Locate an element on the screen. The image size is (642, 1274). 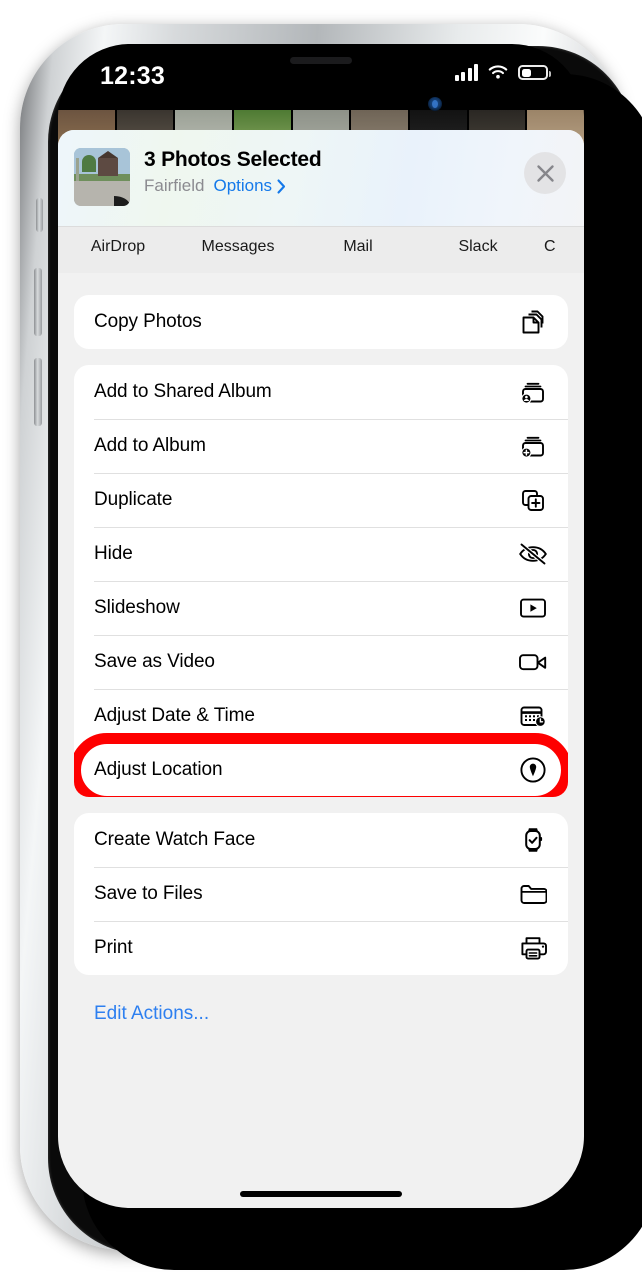
signal-bars-icon is located at coordinates (466, 72).